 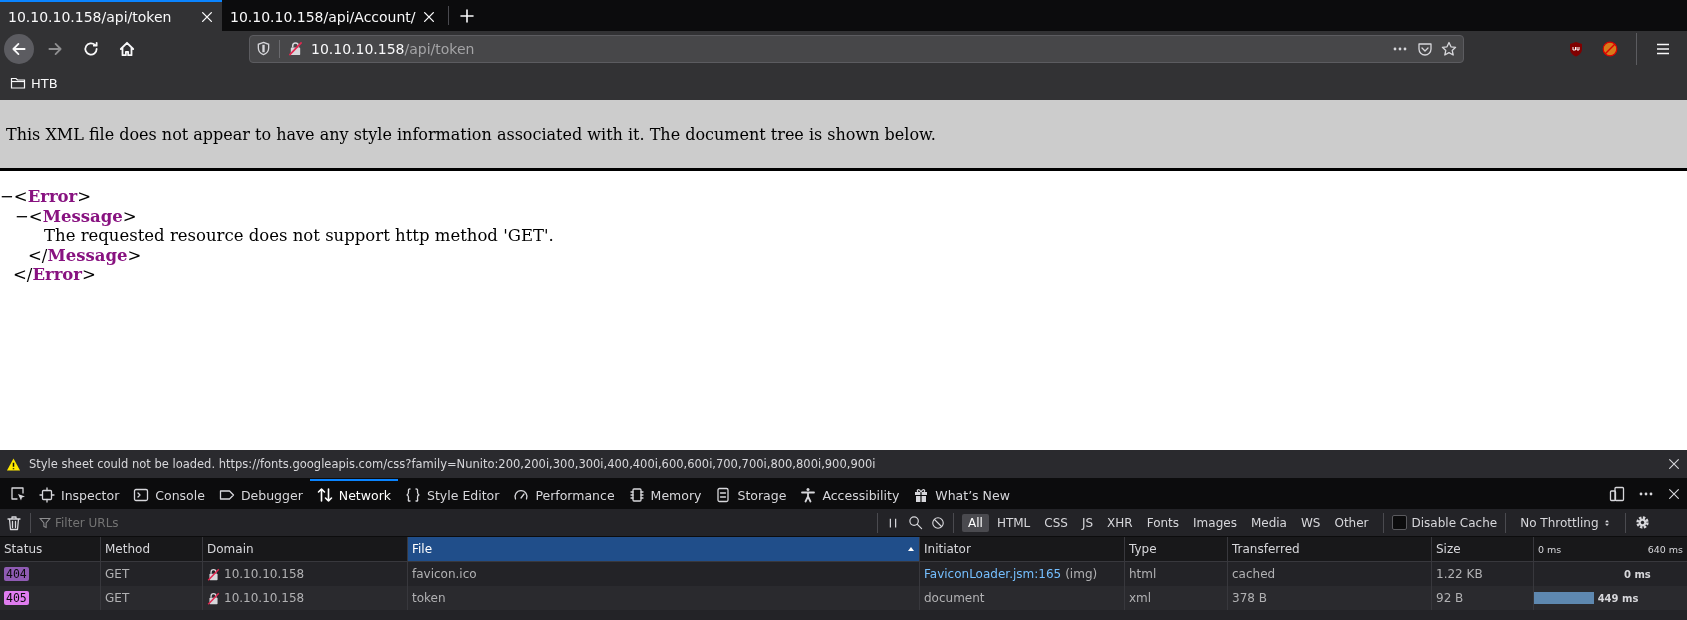 What do you see at coordinates (452, 494) in the screenshot?
I see `devtools-tab: Style Editor` at bounding box center [452, 494].